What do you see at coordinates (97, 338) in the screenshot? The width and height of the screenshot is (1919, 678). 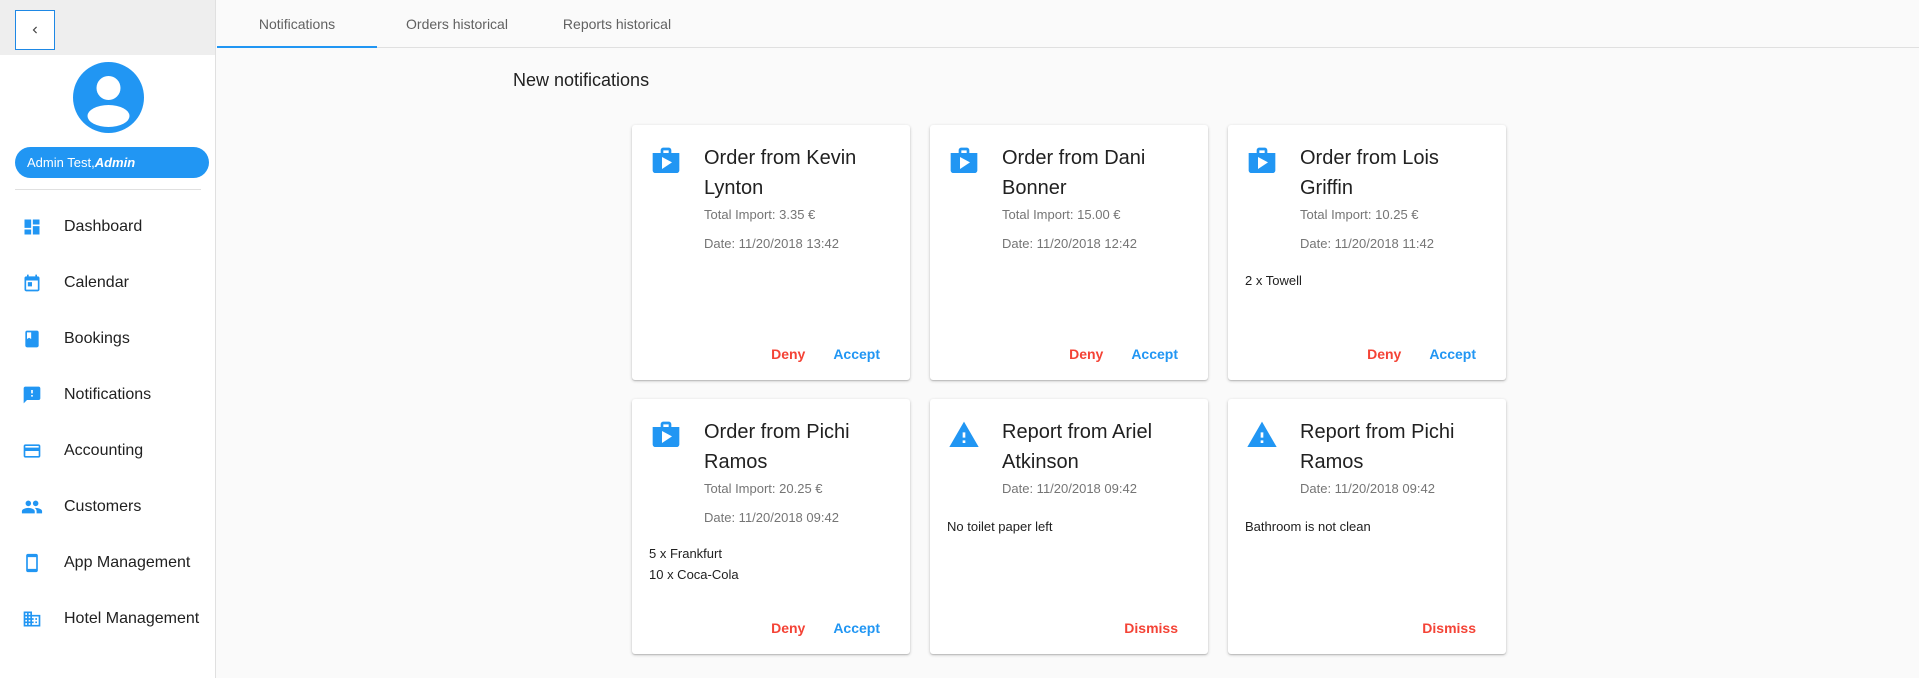 I see `sidebar-item-label: Bookings` at bounding box center [97, 338].